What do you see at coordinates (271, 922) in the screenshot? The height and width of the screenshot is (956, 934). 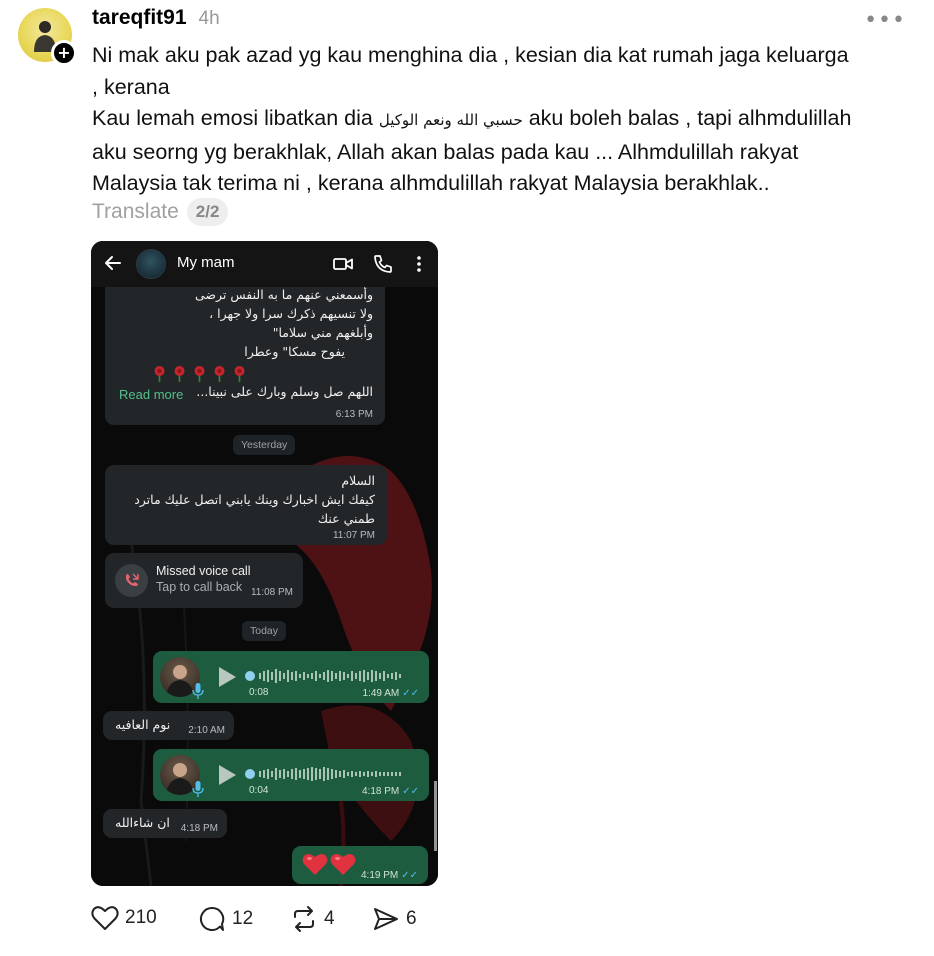 I see `action-bar: 210 12 4 6` at bounding box center [271, 922].